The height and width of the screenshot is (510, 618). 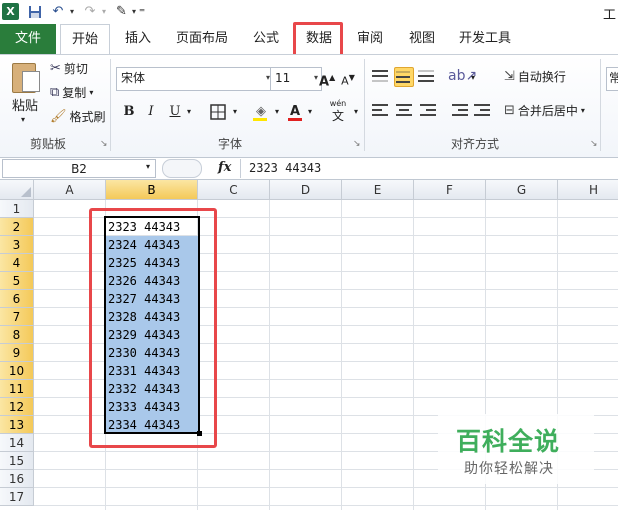 What do you see at coordinates (485, 39) in the screenshot?
I see `tab-developer: 开发工具` at bounding box center [485, 39].